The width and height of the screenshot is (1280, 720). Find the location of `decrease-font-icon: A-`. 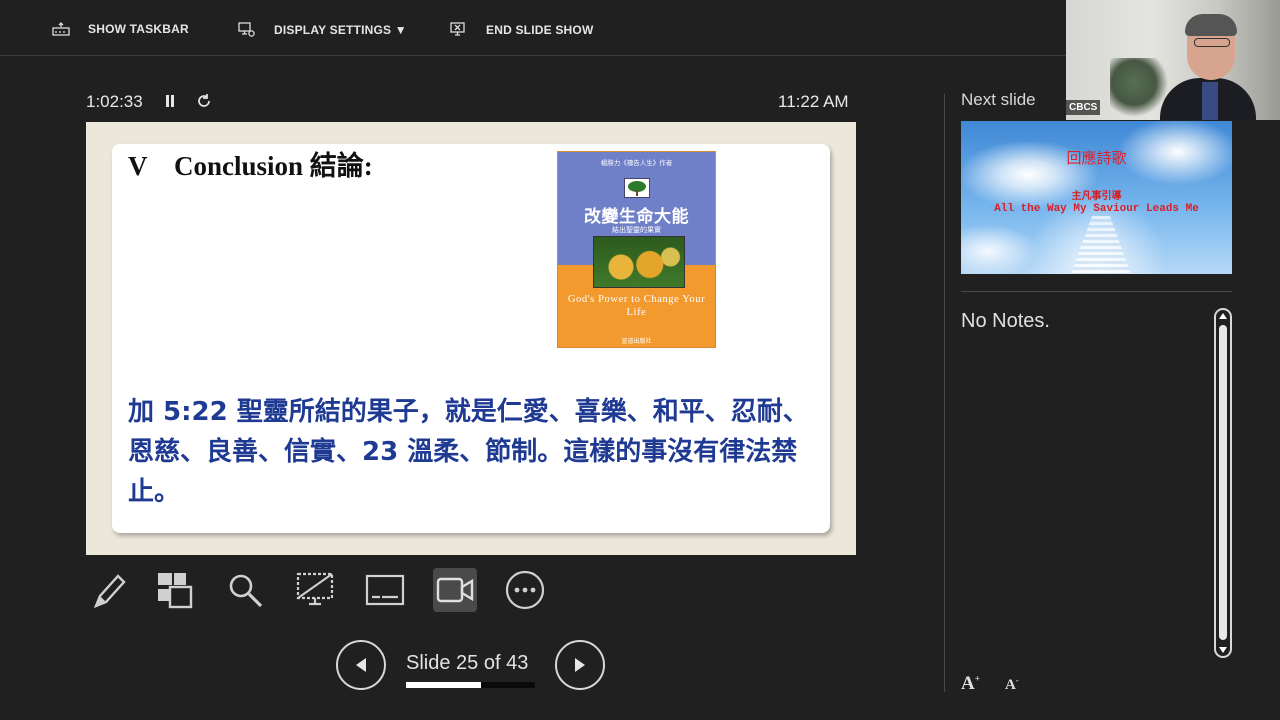

decrease-font-icon: A- is located at coordinates (1012, 684).